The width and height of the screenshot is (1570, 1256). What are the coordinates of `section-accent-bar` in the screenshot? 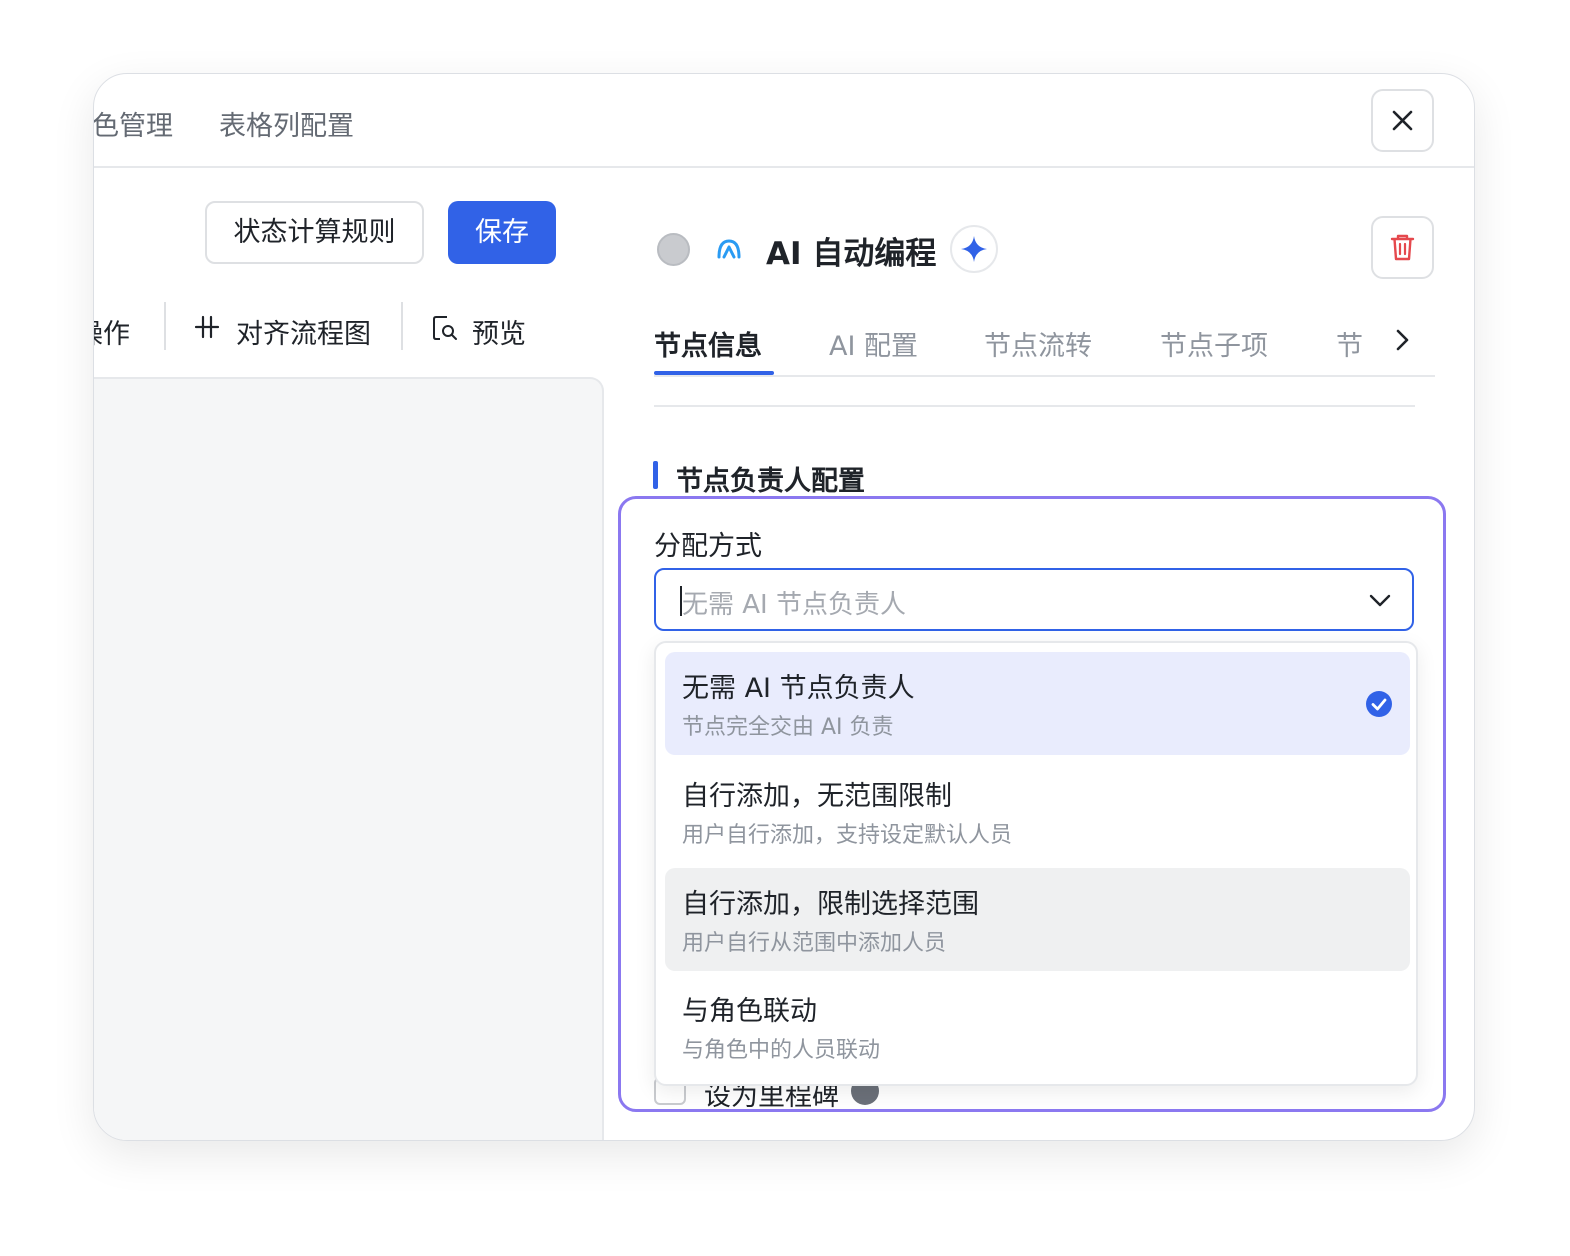 It's located at (655, 475).